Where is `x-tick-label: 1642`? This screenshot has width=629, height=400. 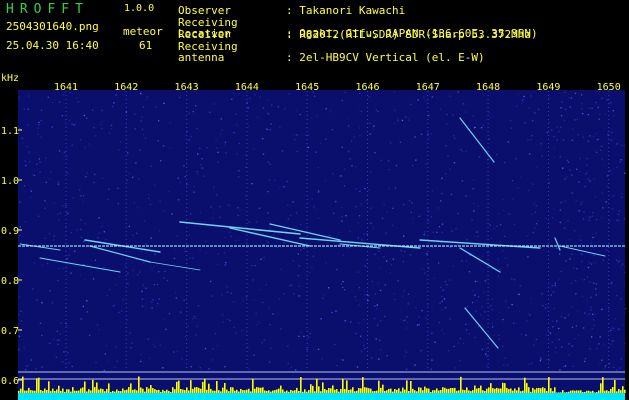 x-tick-label: 1642 is located at coordinates (126, 87).